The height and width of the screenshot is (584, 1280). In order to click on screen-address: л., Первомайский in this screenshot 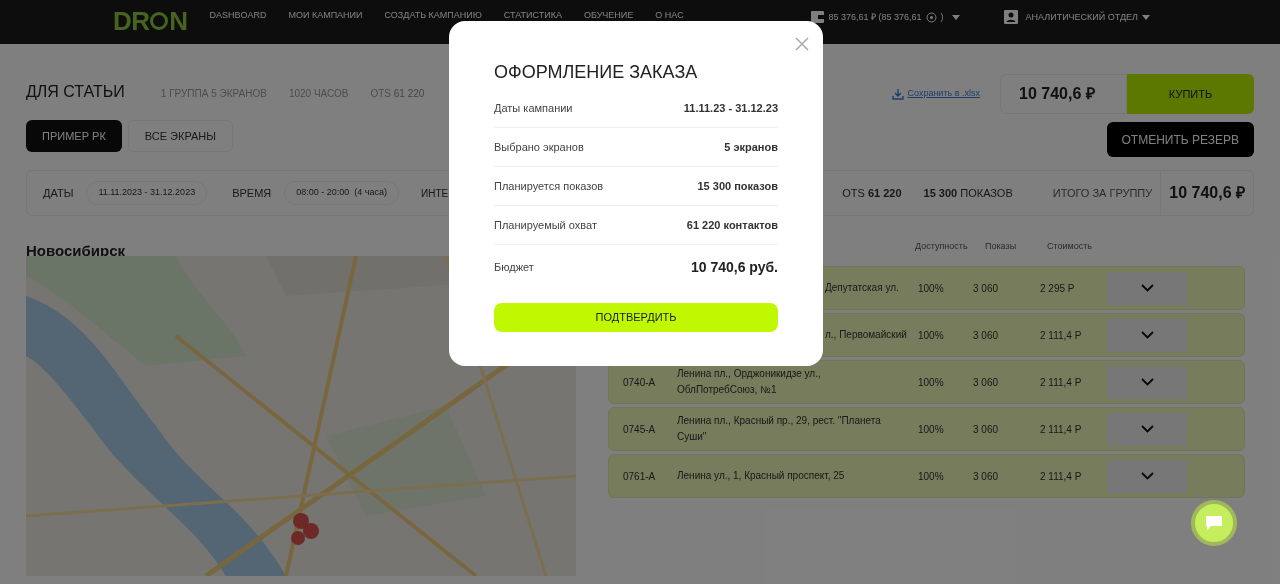, I will do `click(864, 335)`.